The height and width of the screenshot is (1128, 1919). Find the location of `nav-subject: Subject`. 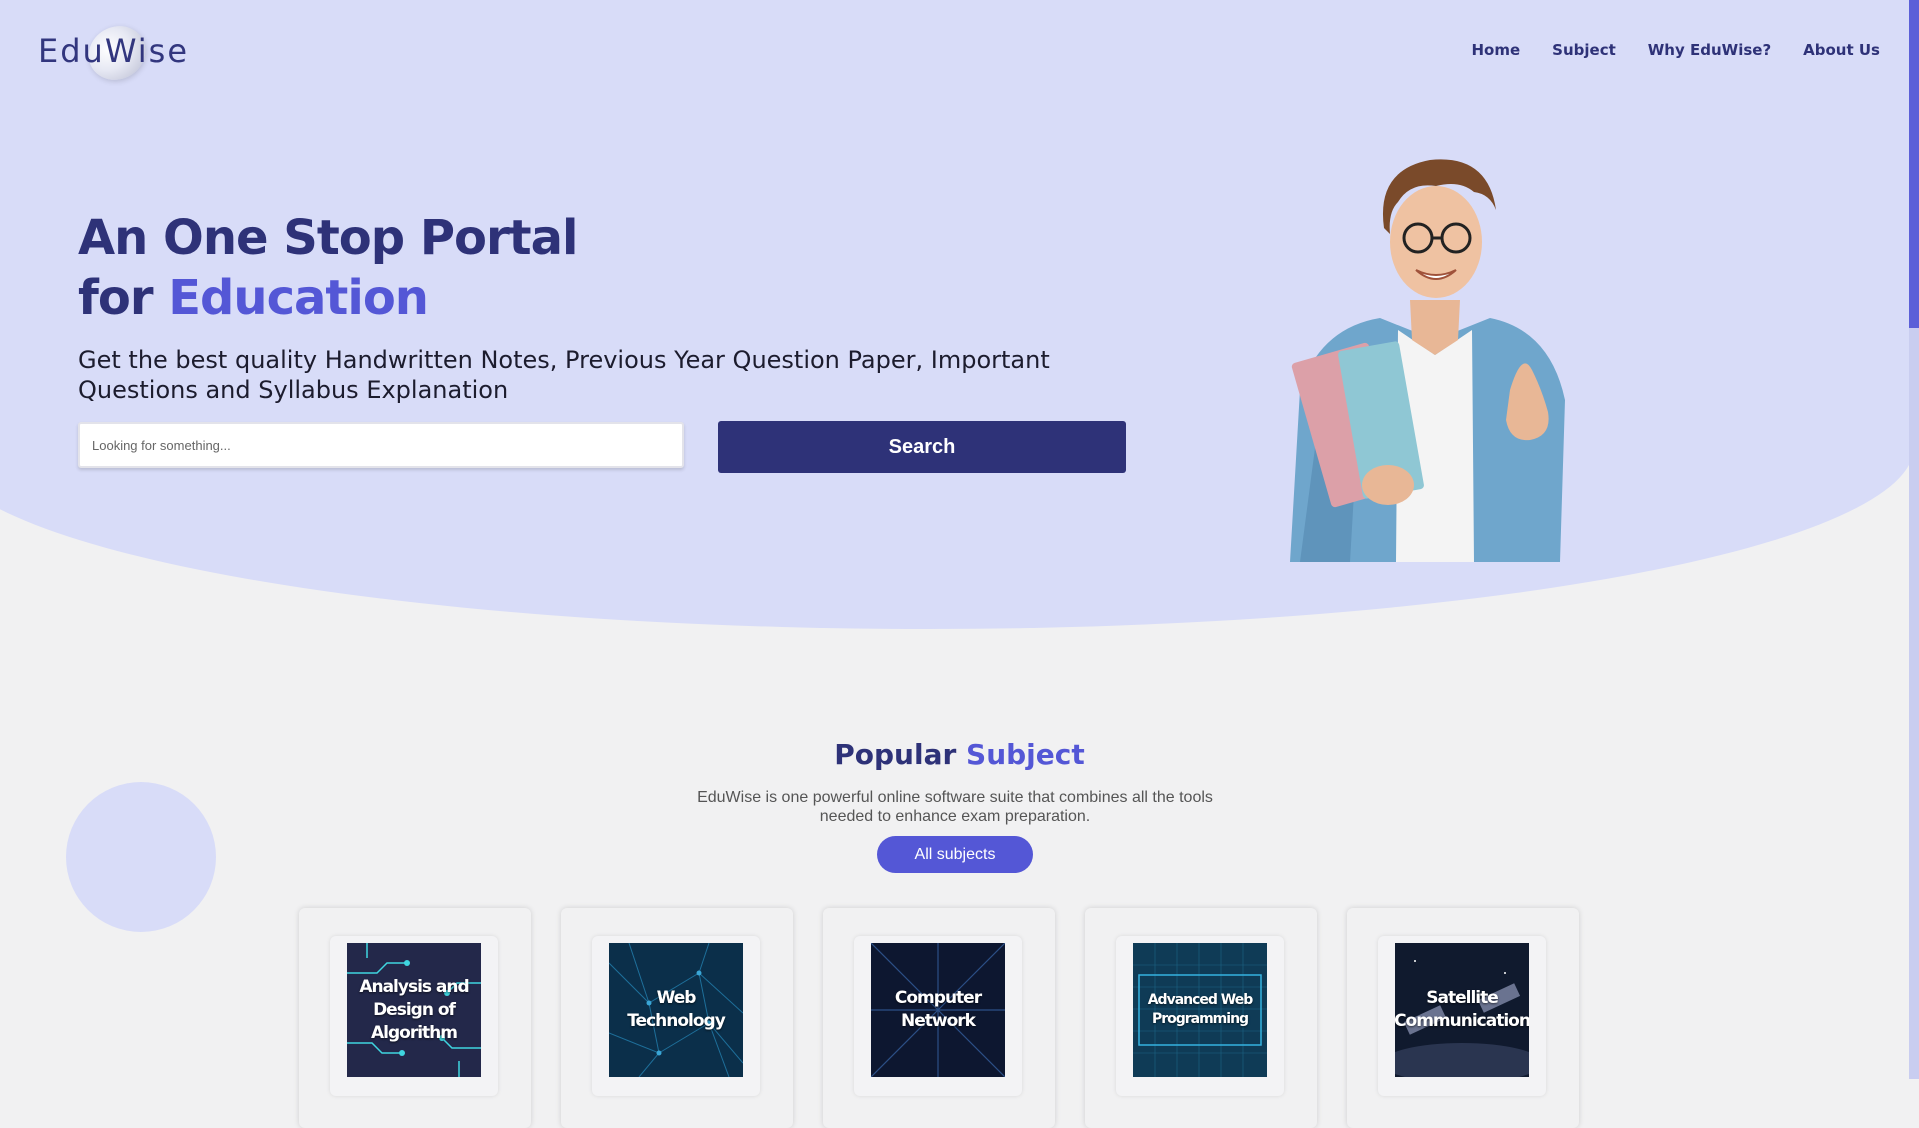

nav-subject: Subject is located at coordinates (1584, 50).